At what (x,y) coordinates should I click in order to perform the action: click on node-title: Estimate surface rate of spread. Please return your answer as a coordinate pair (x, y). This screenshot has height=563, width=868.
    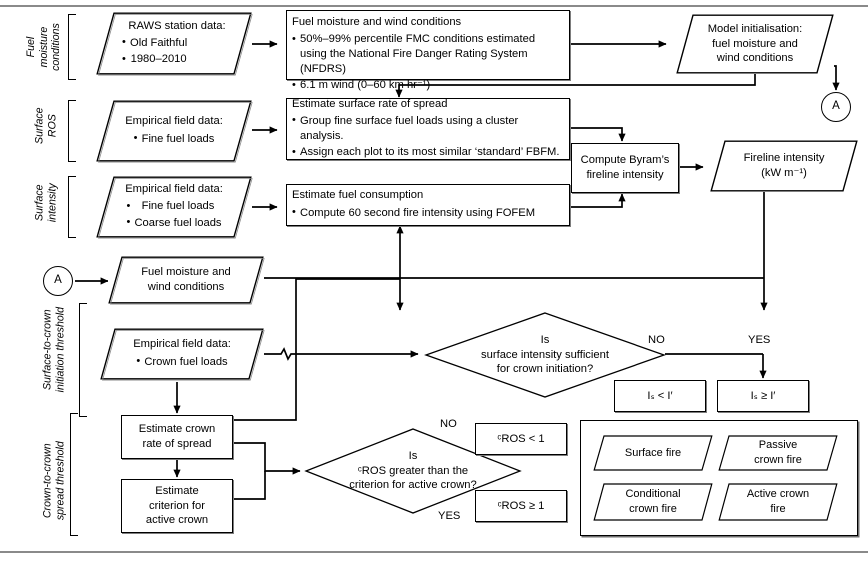
    Looking at the image, I should click on (370, 103).